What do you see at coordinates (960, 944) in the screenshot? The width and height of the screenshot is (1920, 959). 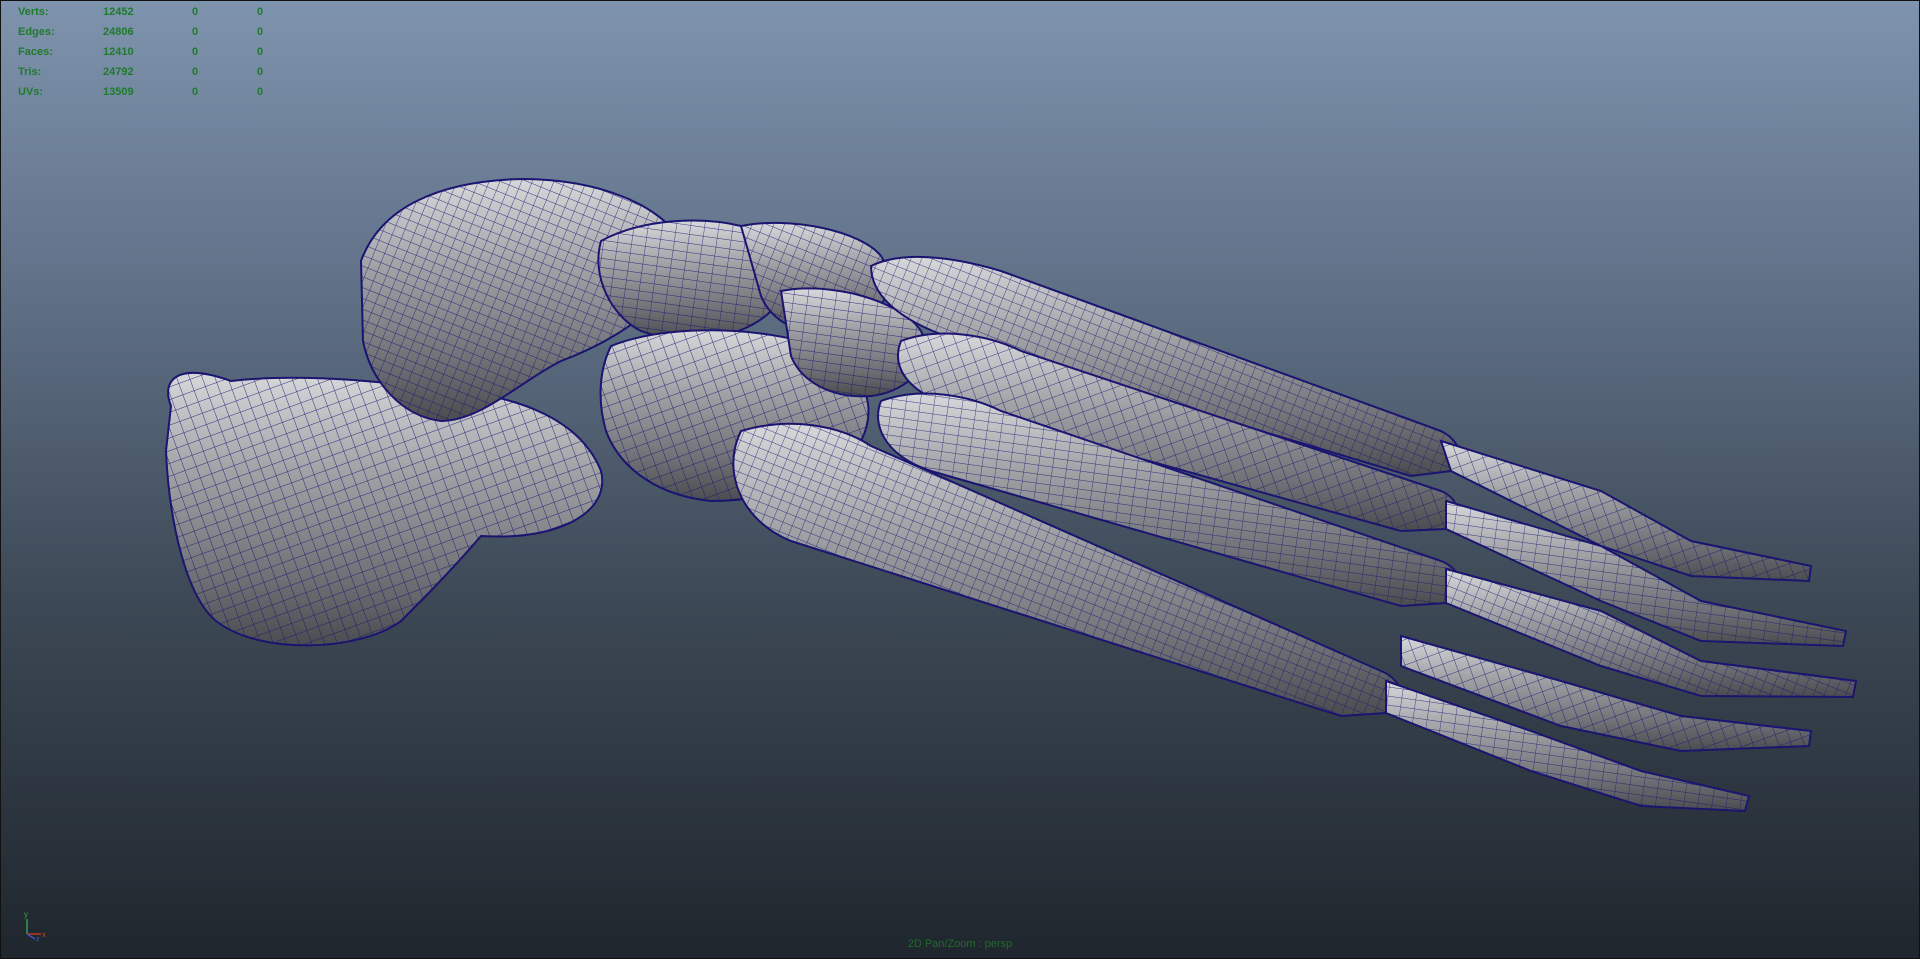 I see `camera-name-label: 2D Pan/Zoom : persp` at bounding box center [960, 944].